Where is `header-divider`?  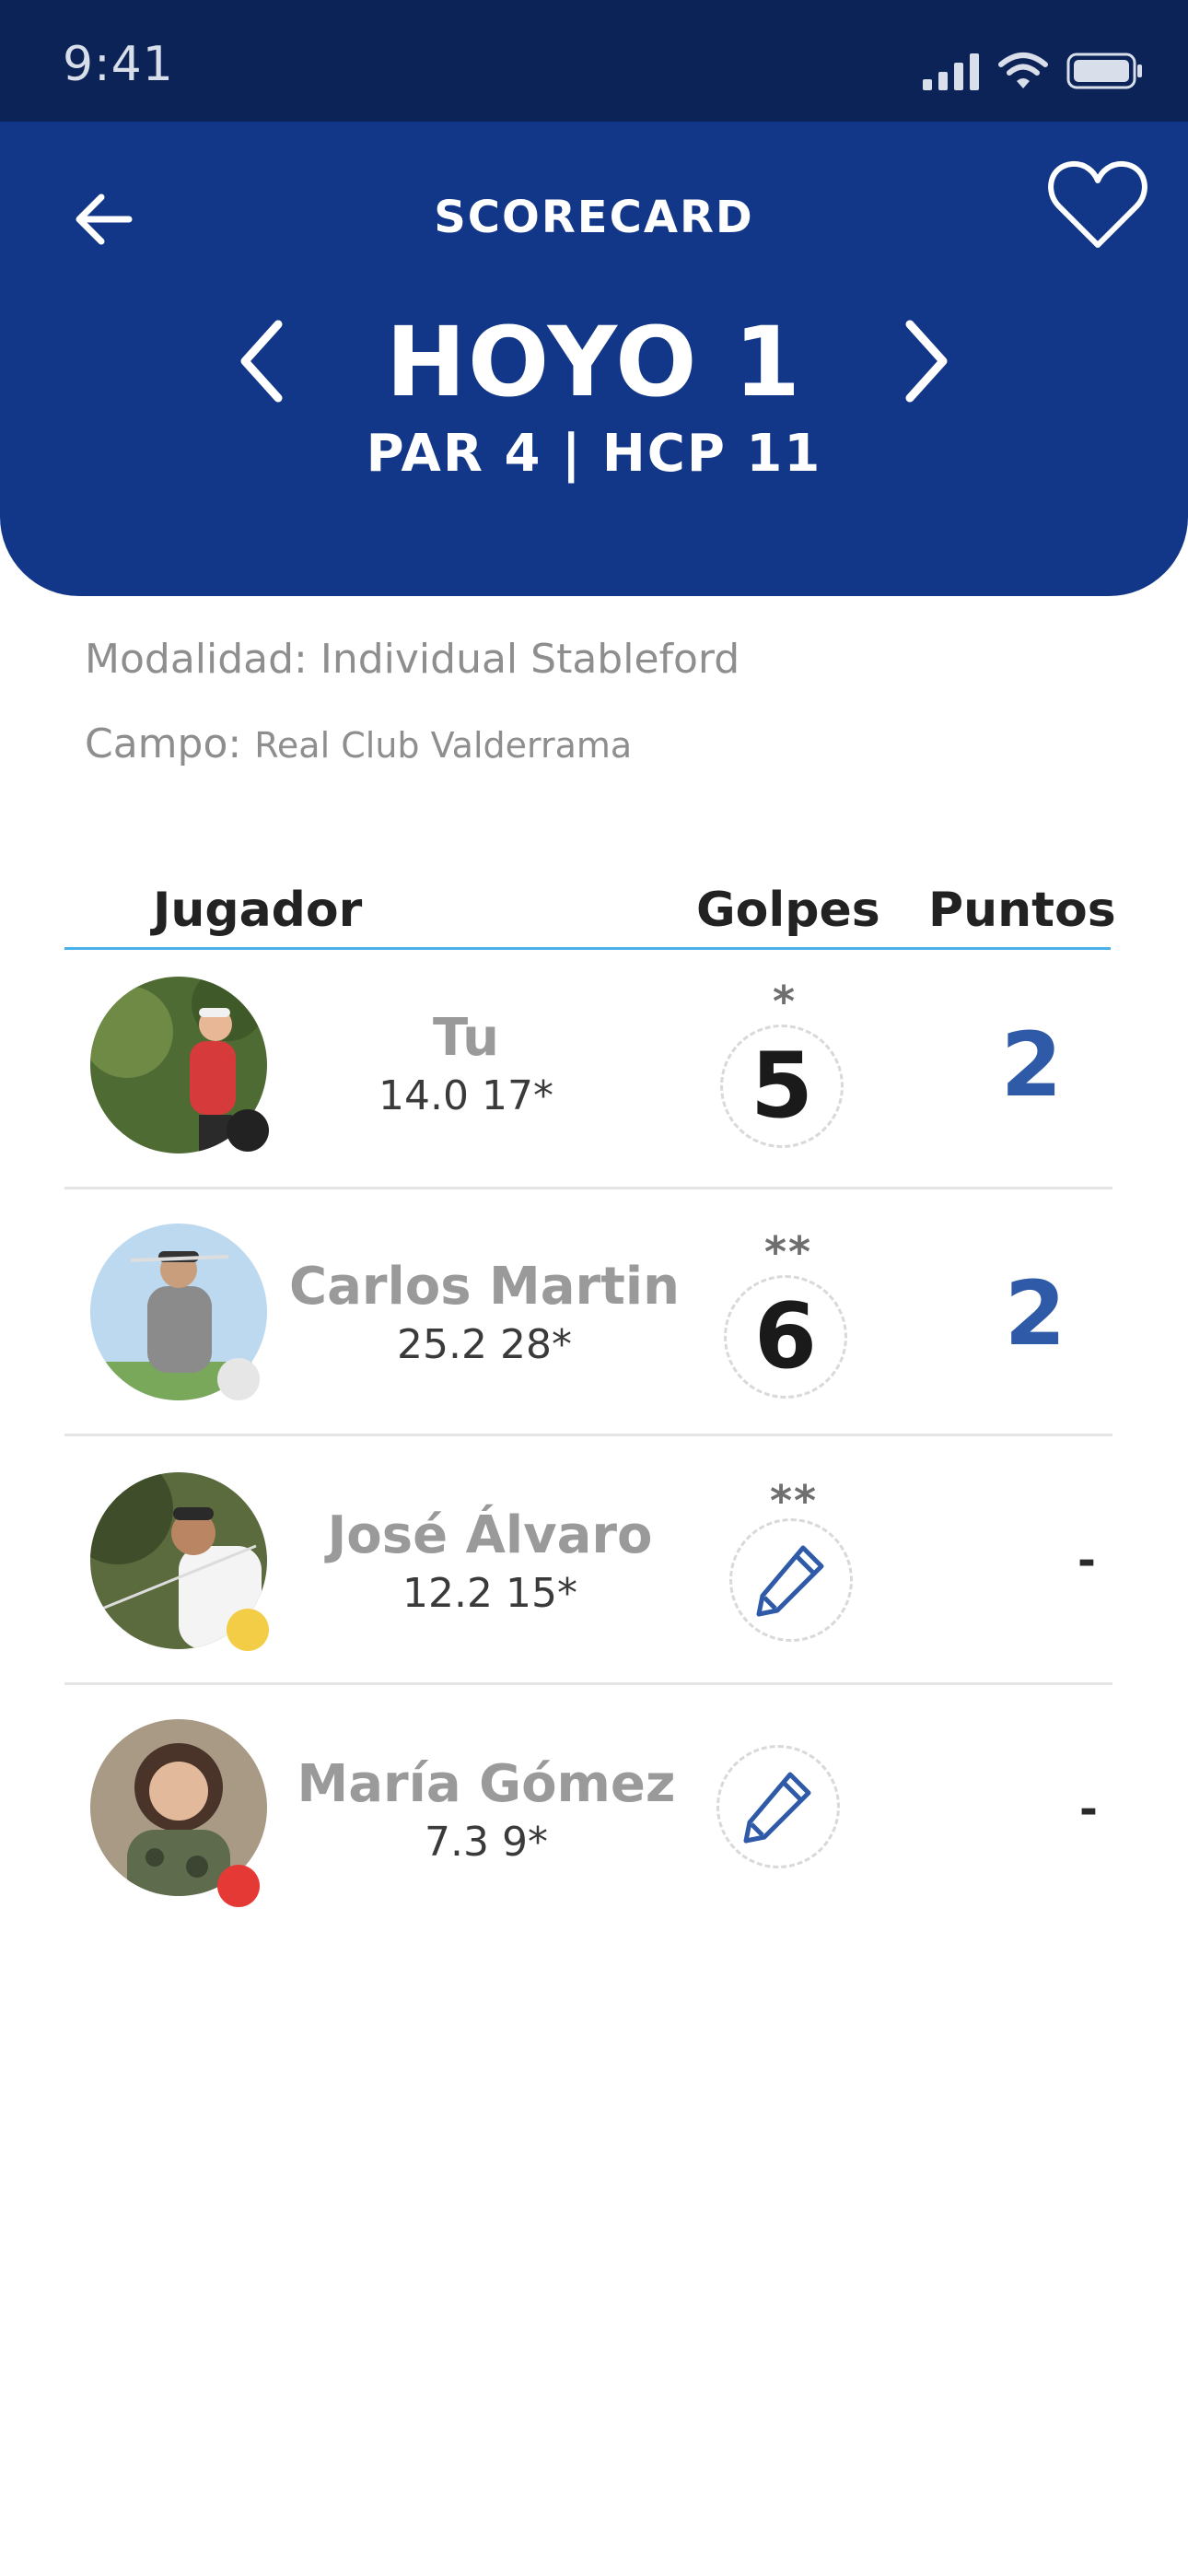
header-divider is located at coordinates (587, 949).